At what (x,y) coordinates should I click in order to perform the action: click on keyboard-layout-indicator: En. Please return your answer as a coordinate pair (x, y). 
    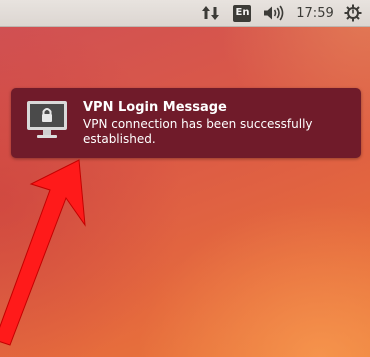
    Looking at the image, I should click on (242, 13).